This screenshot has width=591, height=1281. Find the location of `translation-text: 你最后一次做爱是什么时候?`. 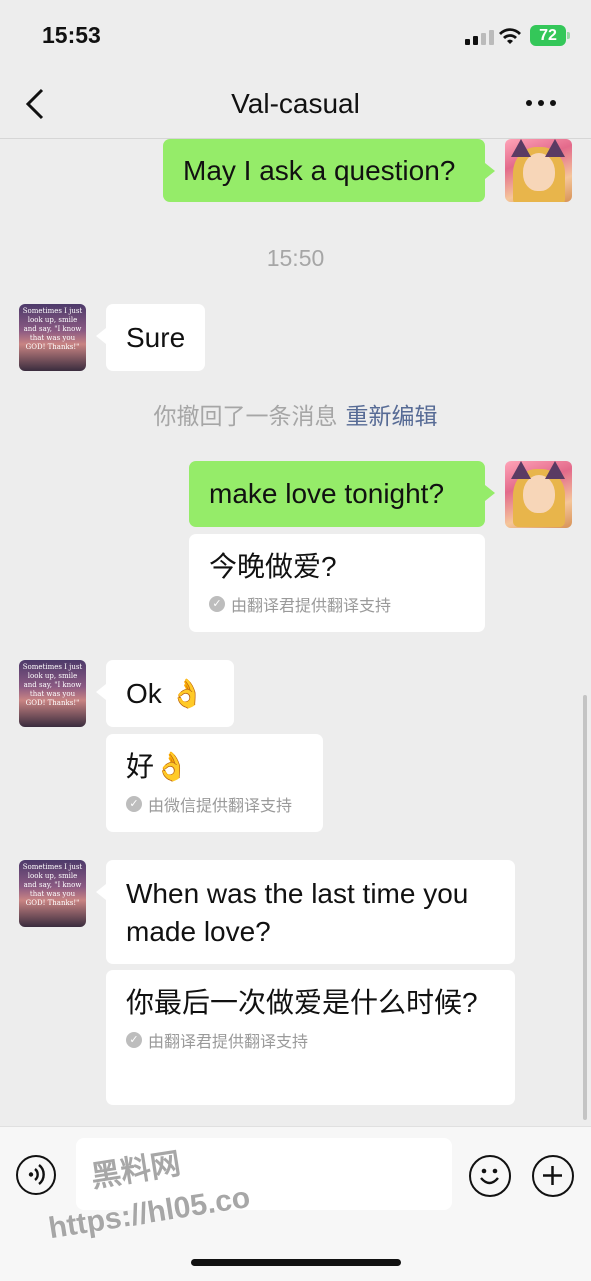

translation-text: 你最后一次做爱是什么时候? is located at coordinates (302, 1002).